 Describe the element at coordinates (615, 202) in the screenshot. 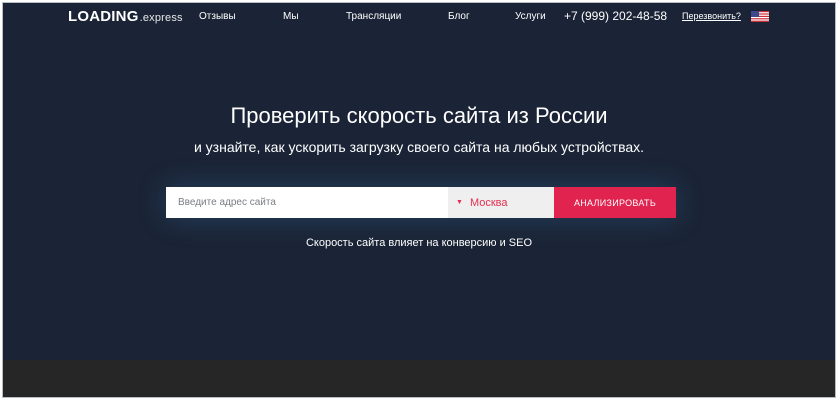

I see `analyze-button: АНАЛИЗИРОВАТЬ` at that location.